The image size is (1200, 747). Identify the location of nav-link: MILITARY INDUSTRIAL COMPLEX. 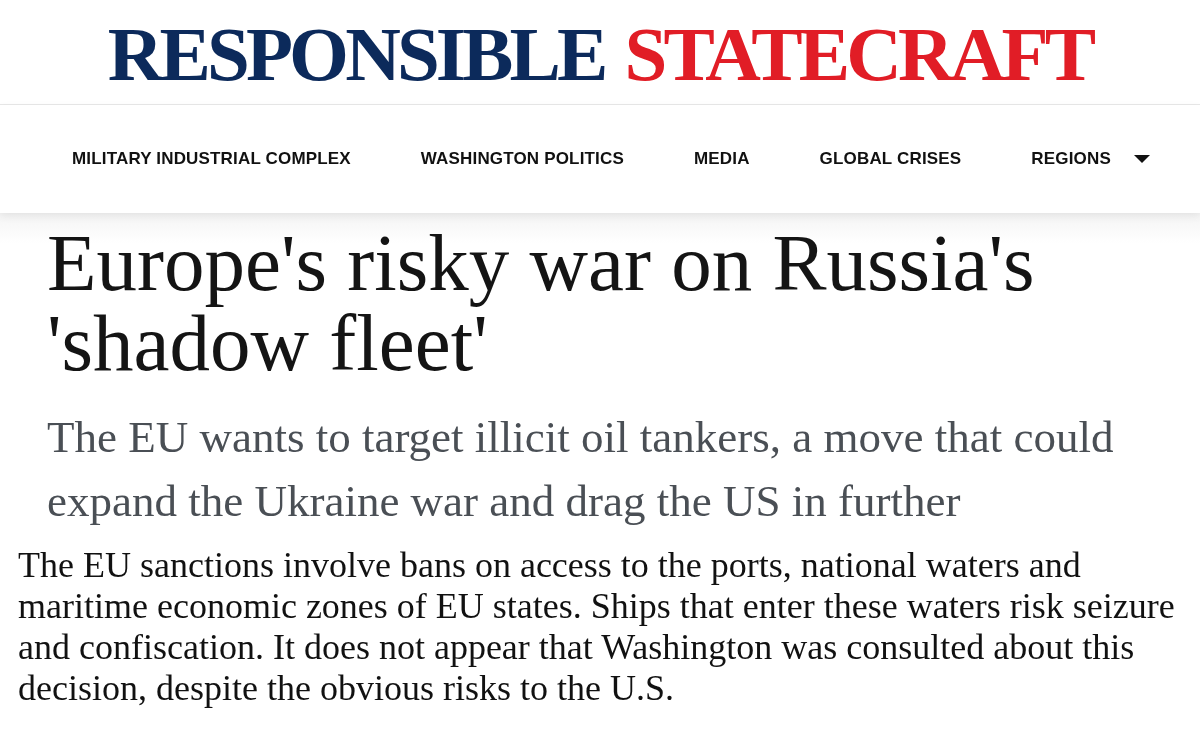
(211, 159).